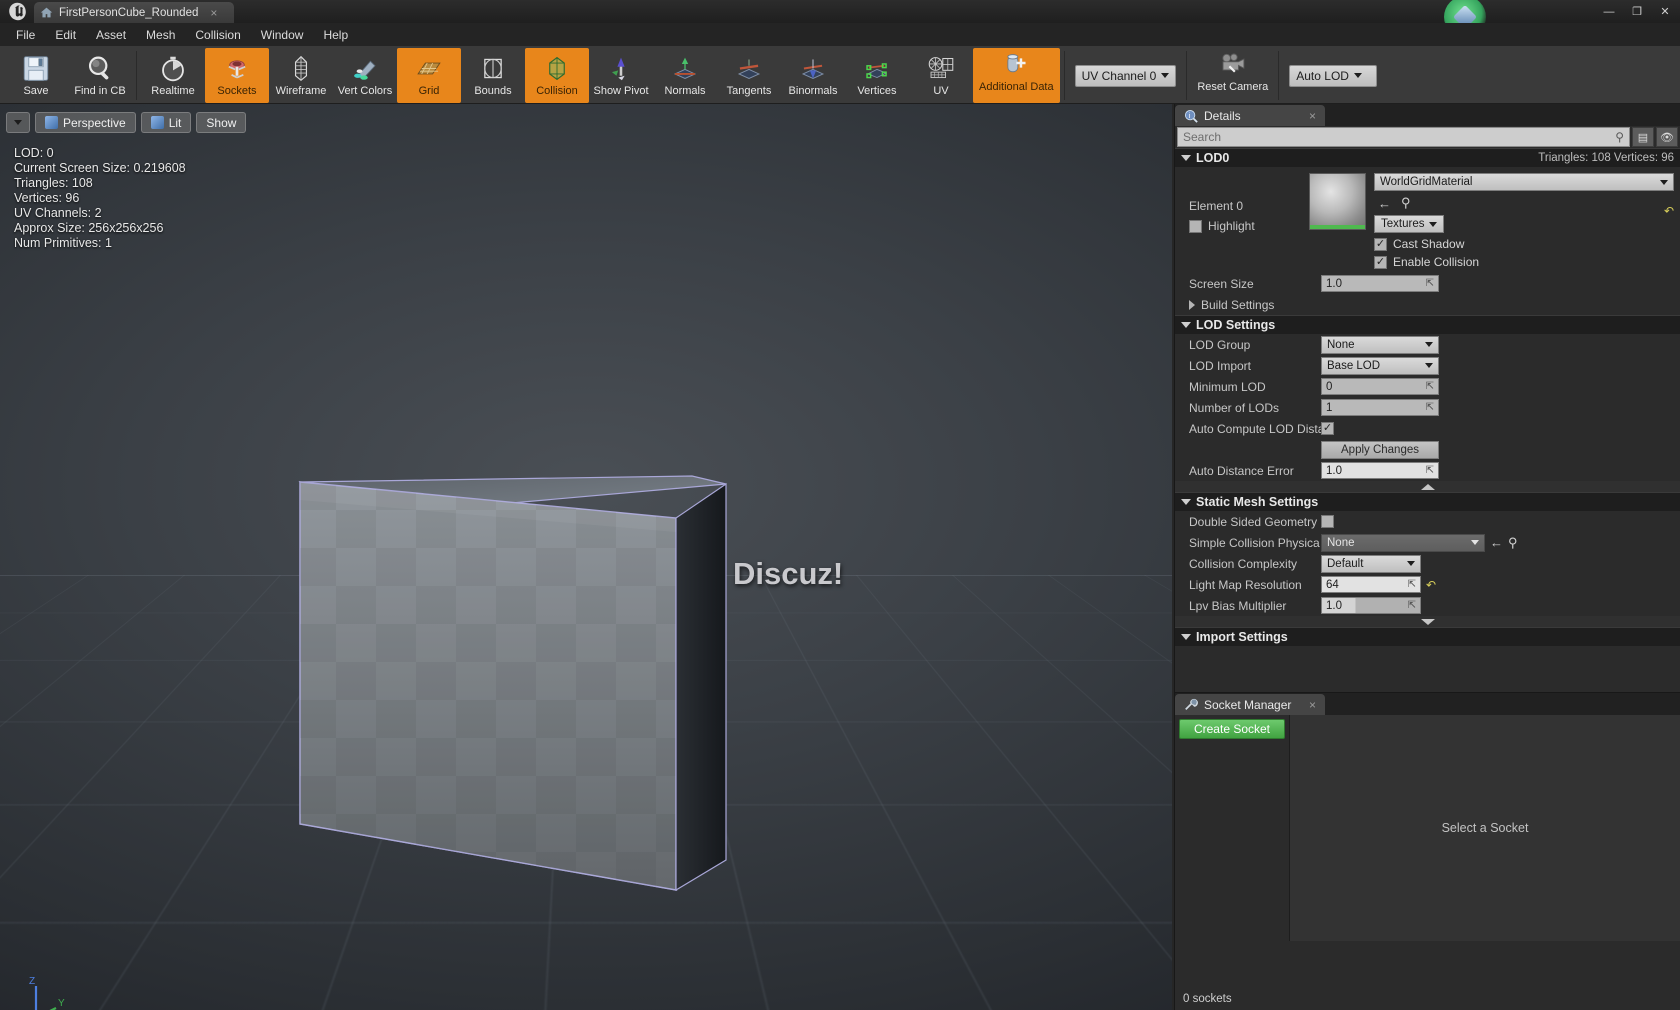  What do you see at coordinates (1380, 407) in the screenshot?
I see `number-of-lods-input: 1 ⇱` at bounding box center [1380, 407].